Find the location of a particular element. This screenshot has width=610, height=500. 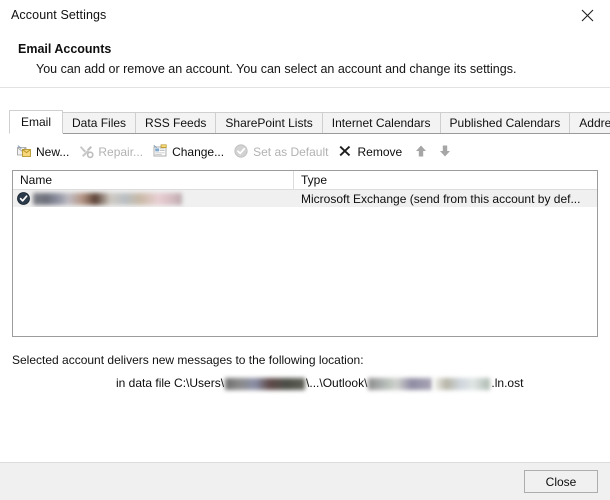

tab-label: Email is located at coordinates (36, 122).